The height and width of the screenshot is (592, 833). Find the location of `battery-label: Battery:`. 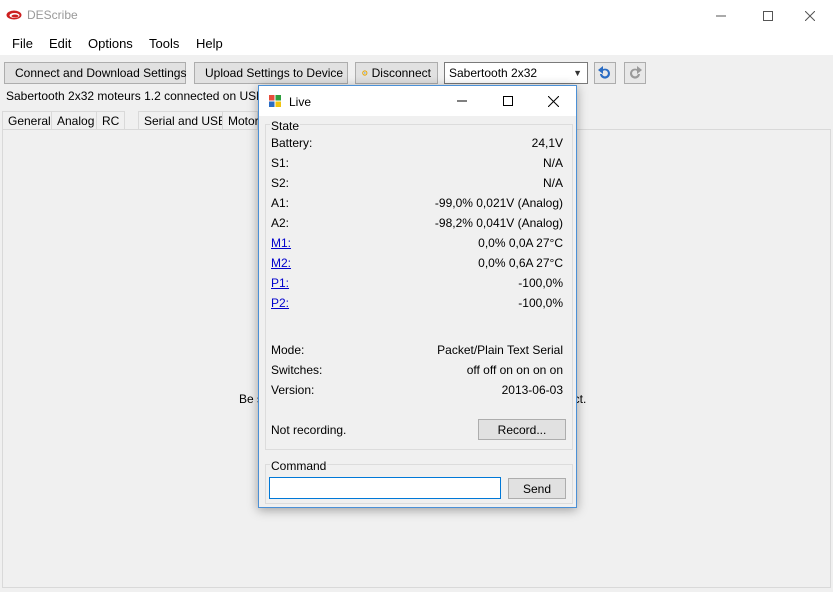

battery-label: Battery: is located at coordinates (292, 143).